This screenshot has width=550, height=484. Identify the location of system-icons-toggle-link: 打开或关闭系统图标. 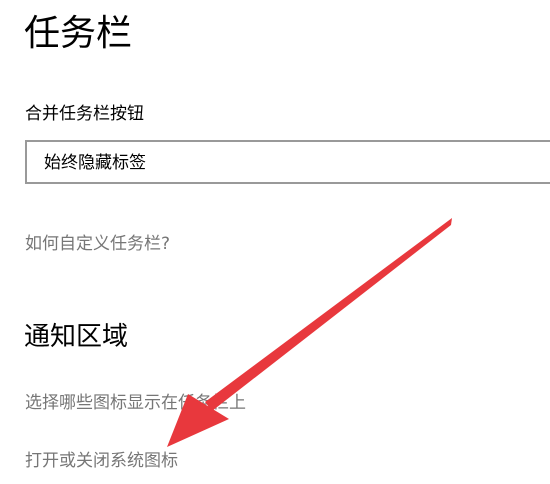
(101, 461).